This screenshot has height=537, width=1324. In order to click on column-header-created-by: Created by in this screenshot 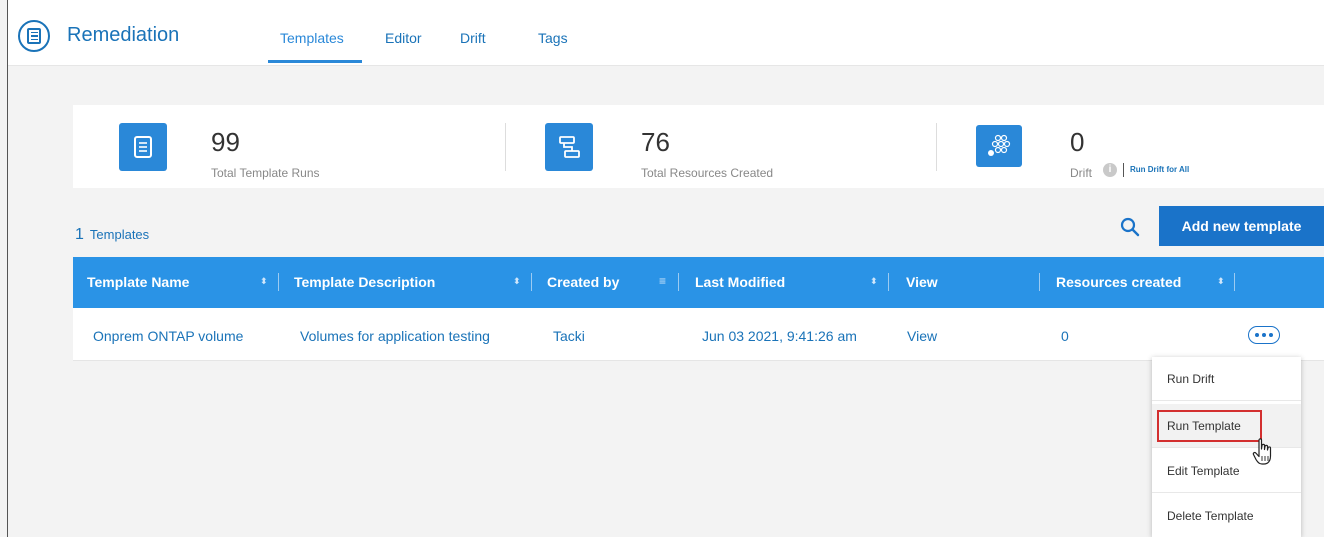, I will do `click(583, 282)`.